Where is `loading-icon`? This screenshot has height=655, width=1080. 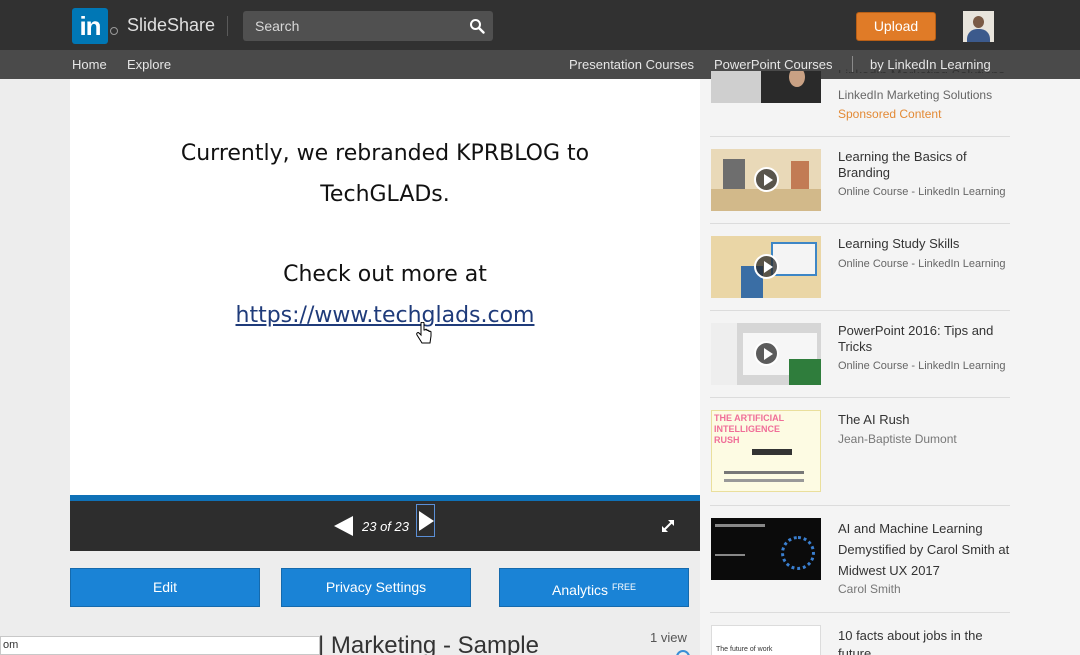
loading-icon is located at coordinates (683, 652).